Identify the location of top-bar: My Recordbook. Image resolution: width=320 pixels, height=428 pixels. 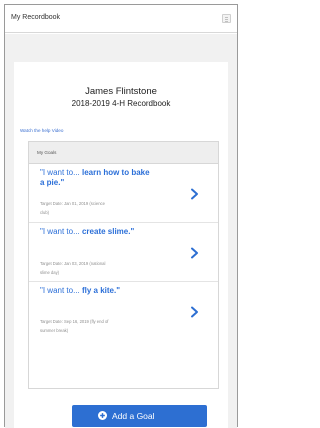
(121, 19).